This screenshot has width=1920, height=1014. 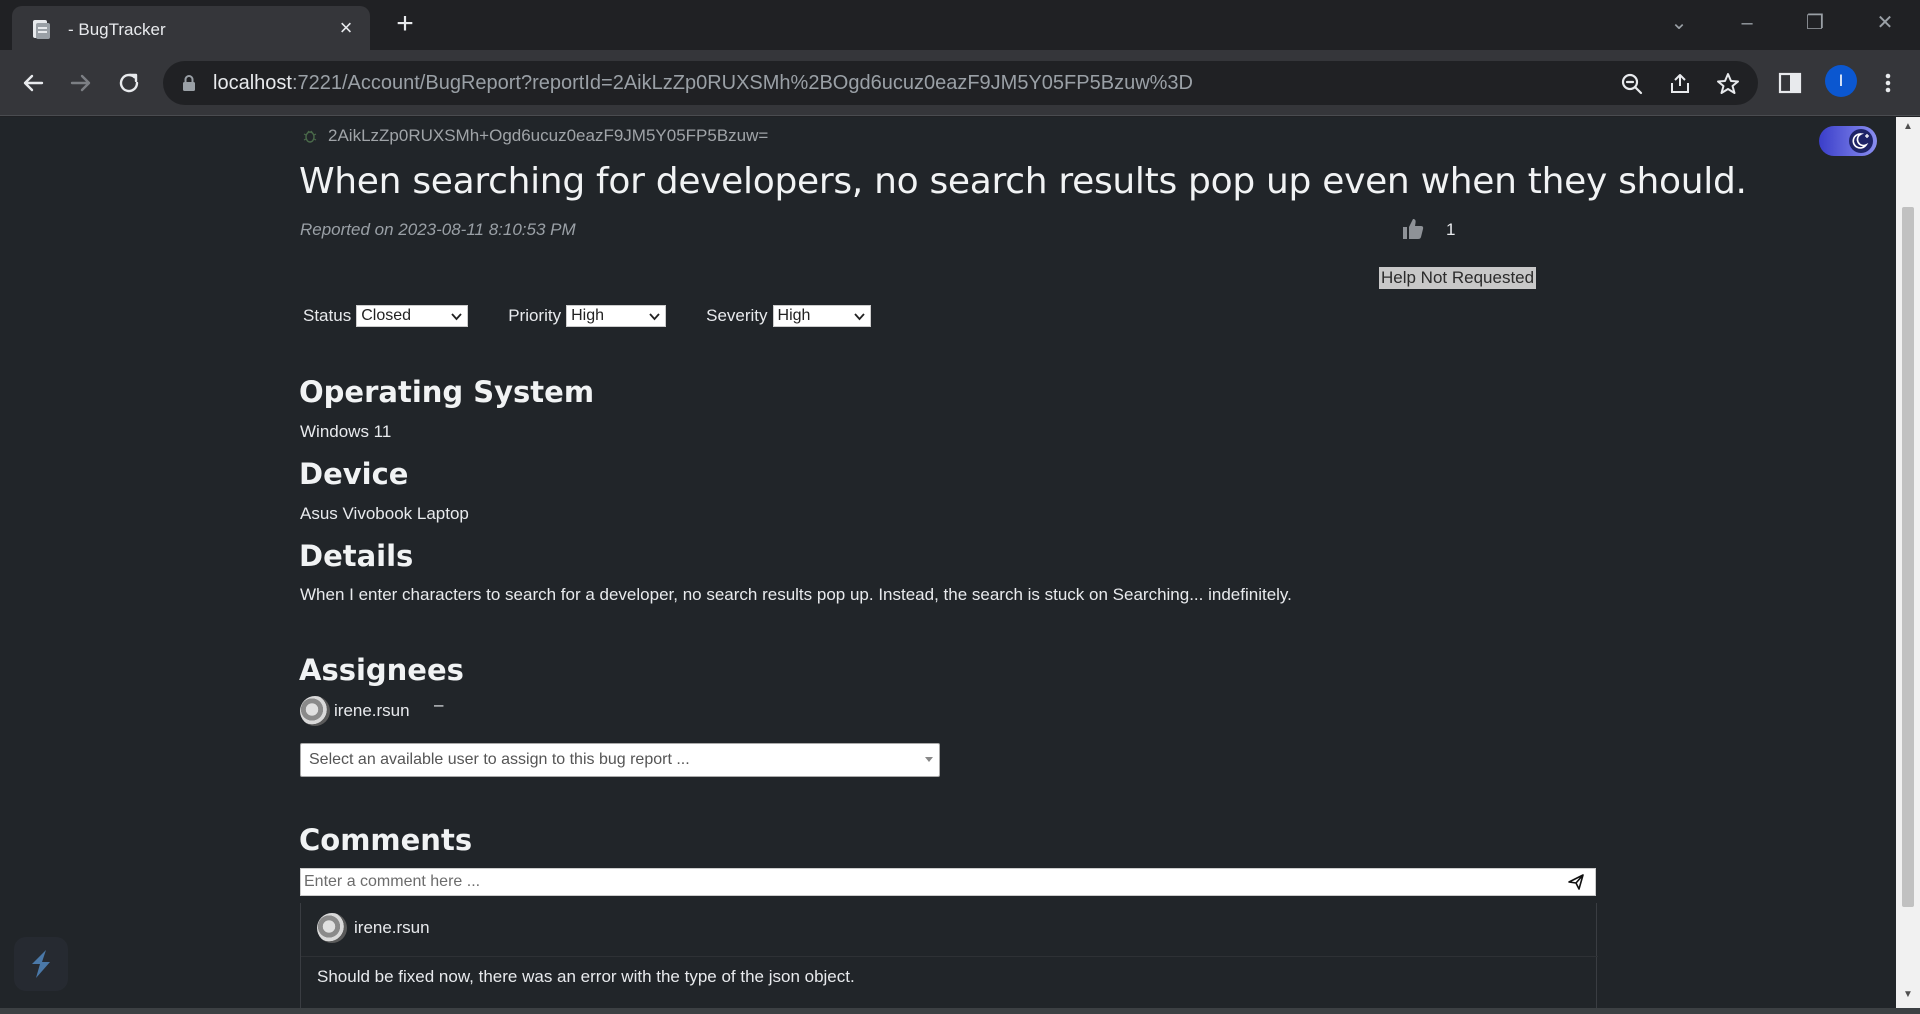 What do you see at coordinates (616, 316) in the screenshot?
I see `priority-select: High` at bounding box center [616, 316].